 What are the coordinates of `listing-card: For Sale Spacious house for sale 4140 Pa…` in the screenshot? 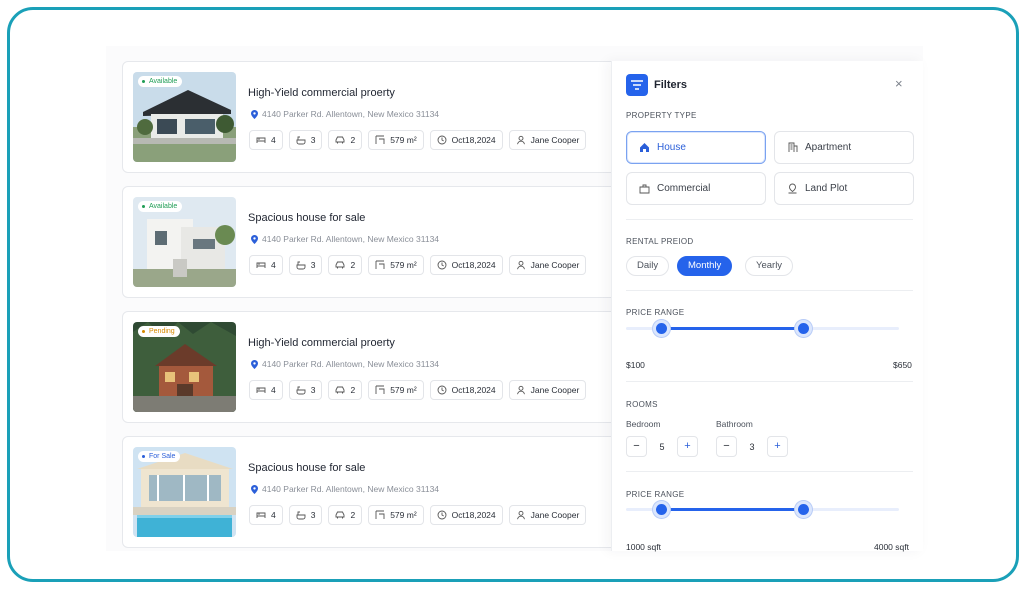 It's located at (372, 492).